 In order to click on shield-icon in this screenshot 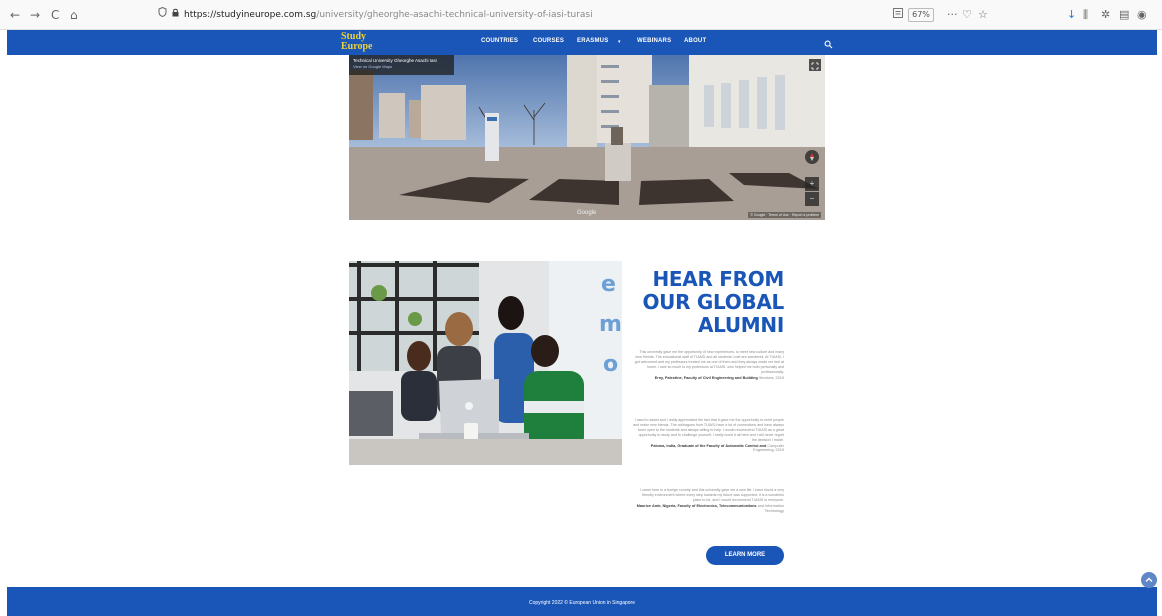, I will do `click(162, 14)`.